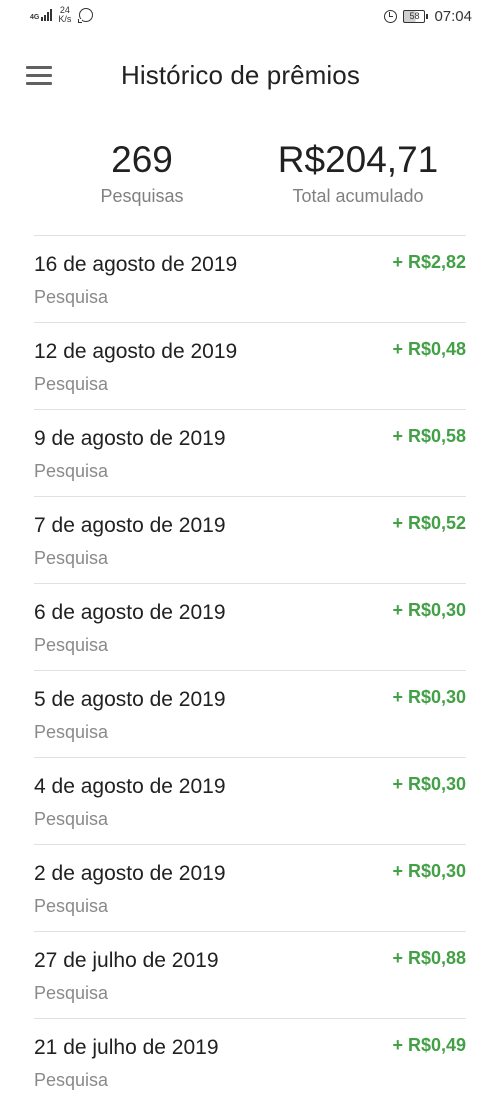 The image size is (500, 1105). Describe the element at coordinates (250, 178) in the screenshot. I see `summary-stats: 269 Pesquisas R$204,71 Total acumulado` at that location.